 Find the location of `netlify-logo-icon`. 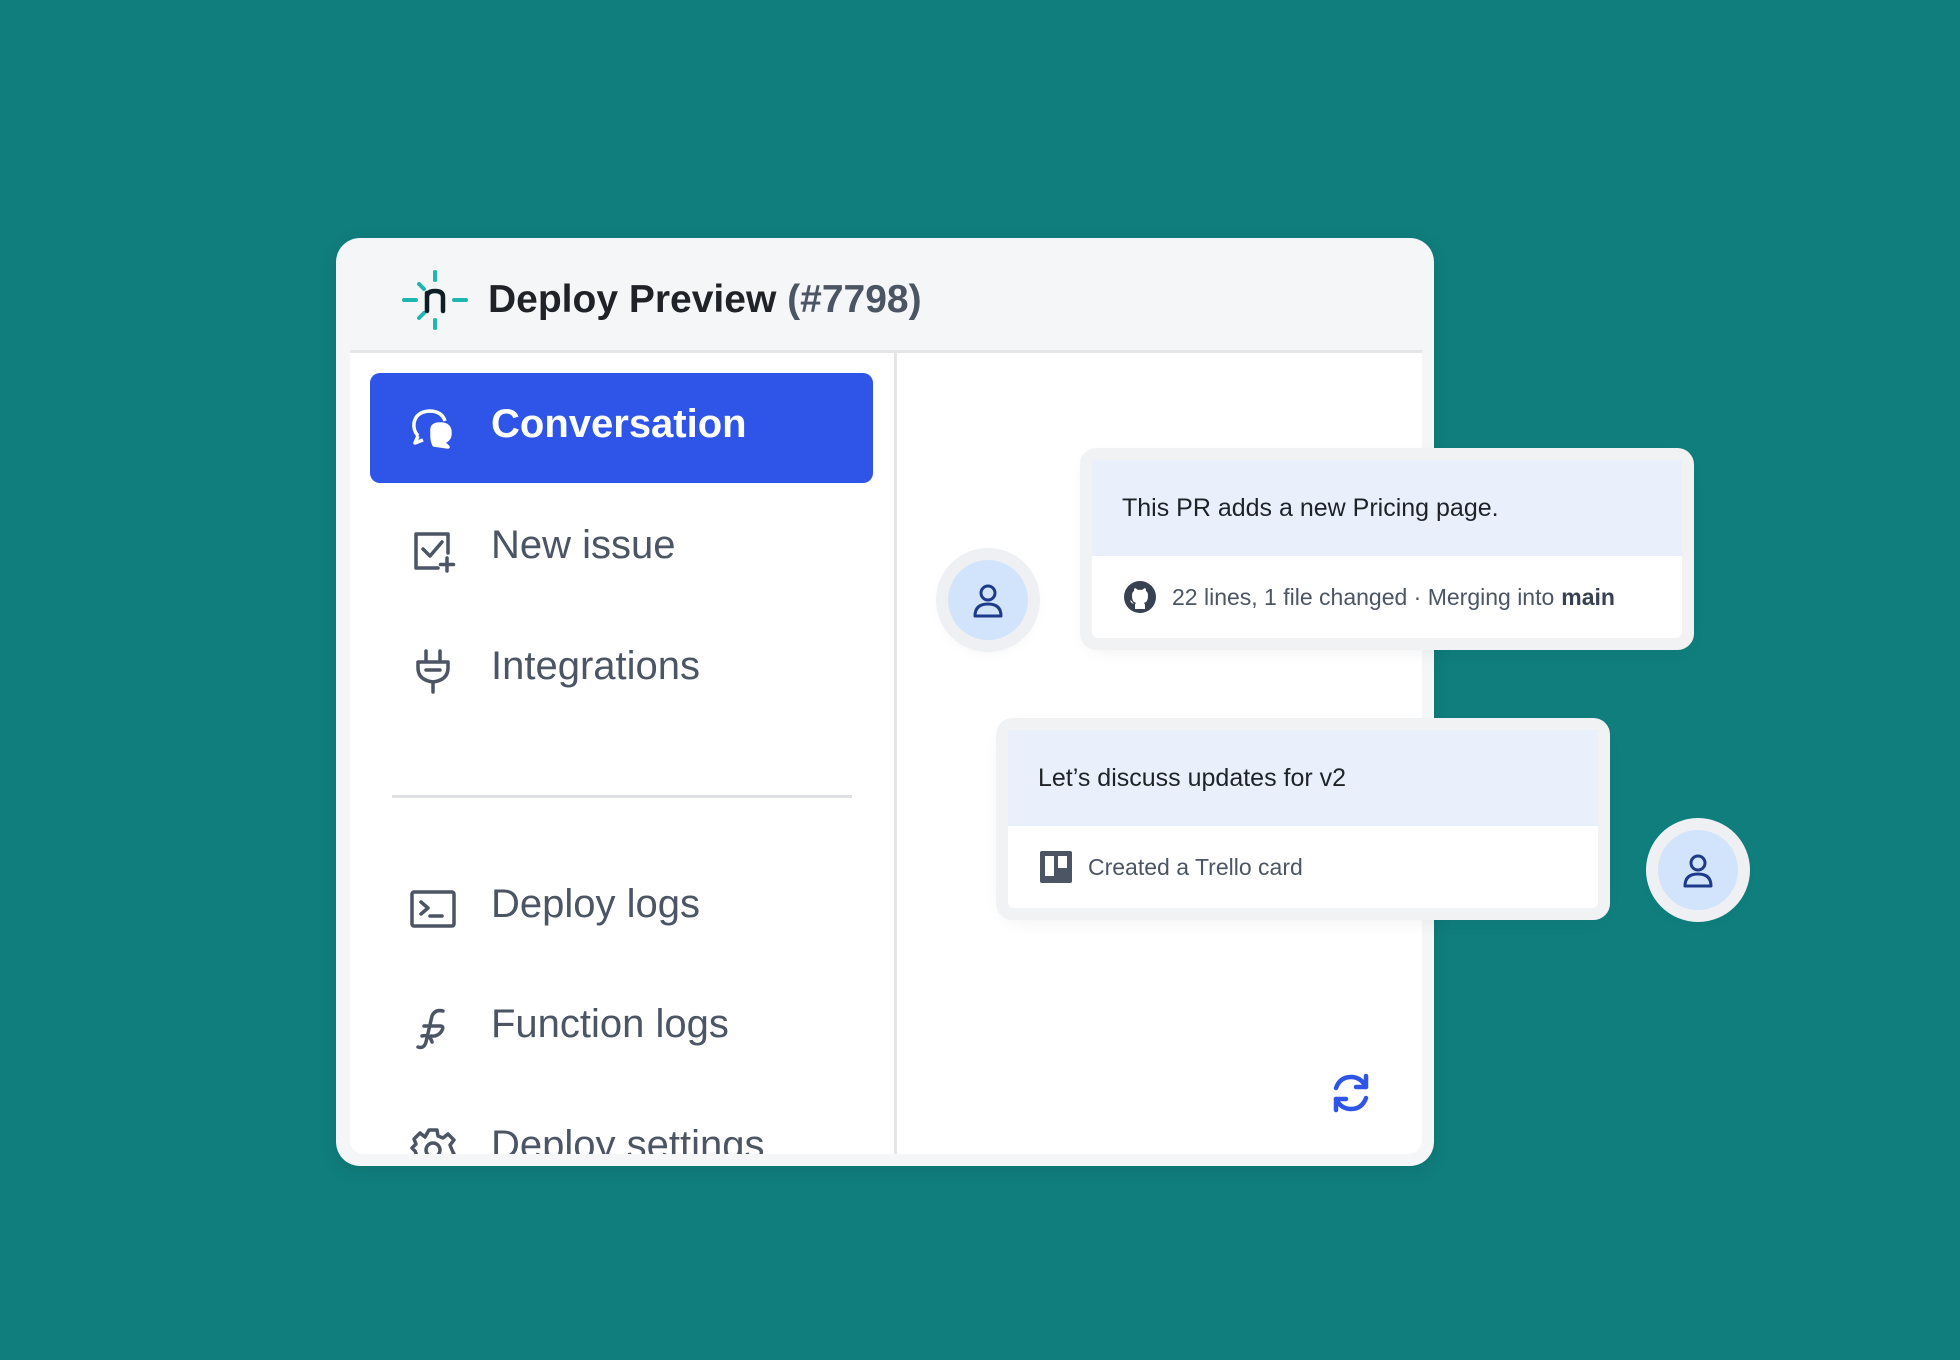

netlify-logo-icon is located at coordinates (435, 300).